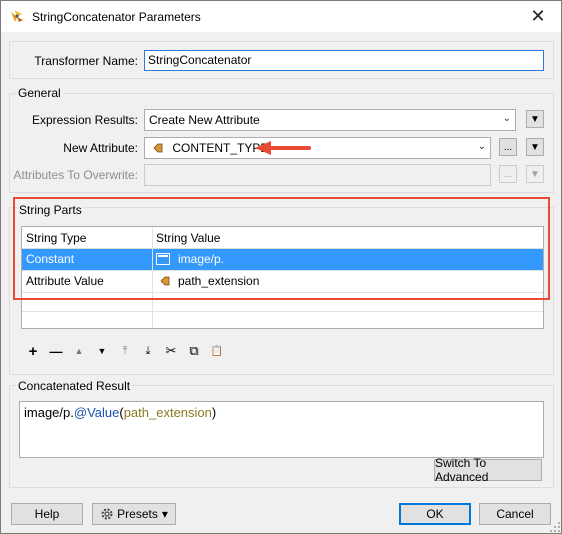  I want to click on move-to-bottom-icon: ⤓, so click(148, 350).